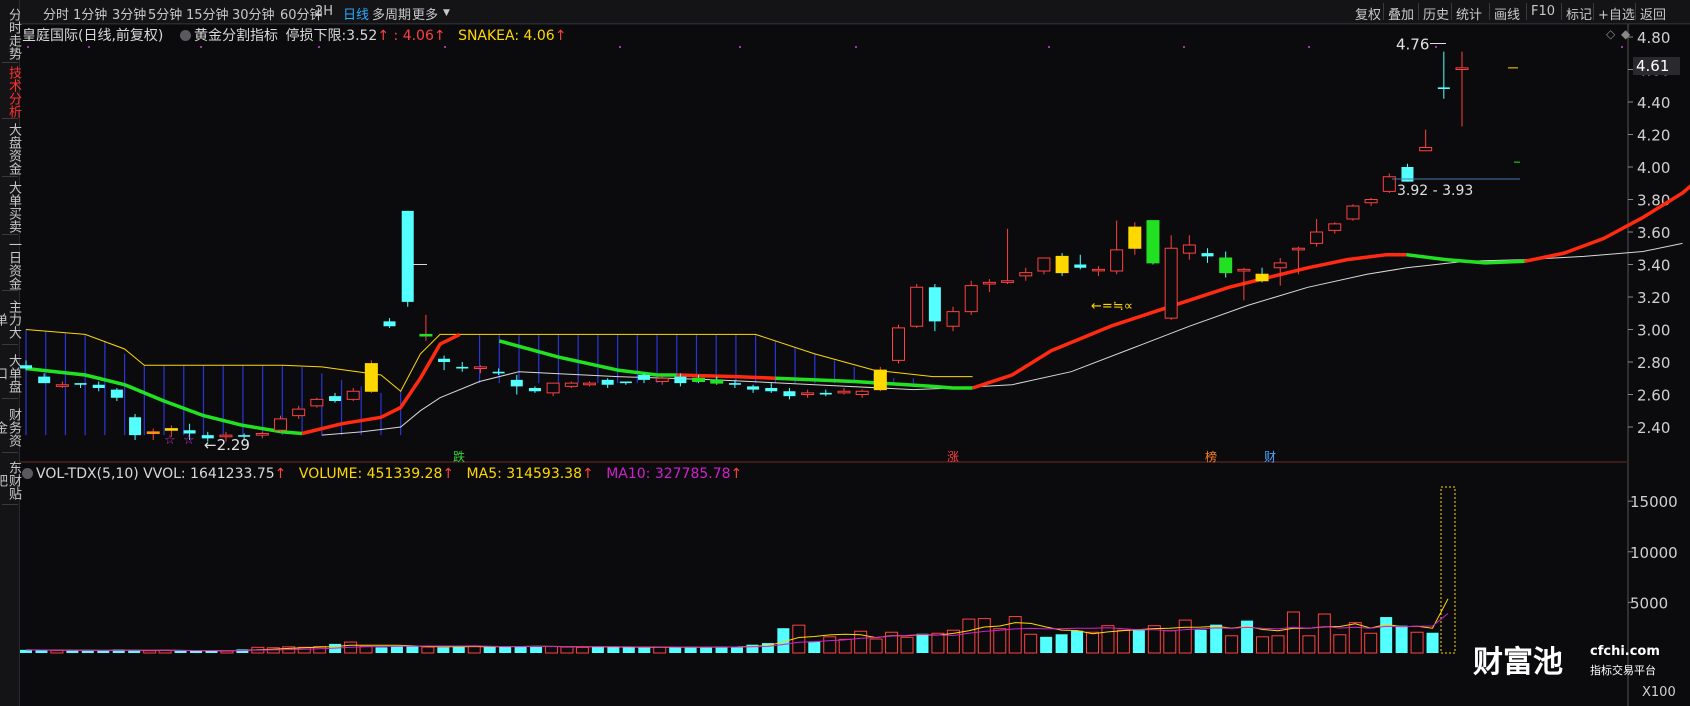  What do you see at coordinates (92, 35) in the screenshot?
I see `stock-title: 皇庭国际(日线,前复权)` at bounding box center [92, 35].